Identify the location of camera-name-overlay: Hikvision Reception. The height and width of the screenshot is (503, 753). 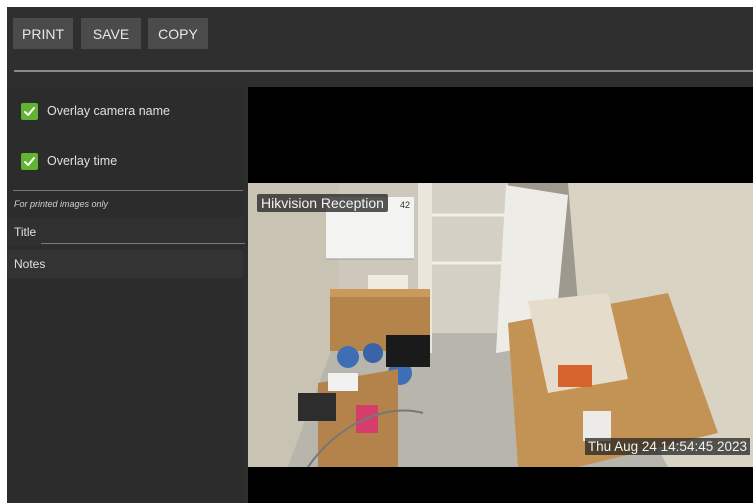
(322, 203).